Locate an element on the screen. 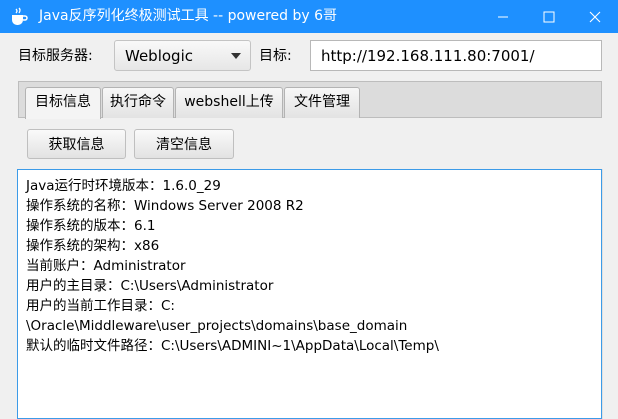 The width and height of the screenshot is (618, 419). minimize-icon is located at coordinates (503, 16).